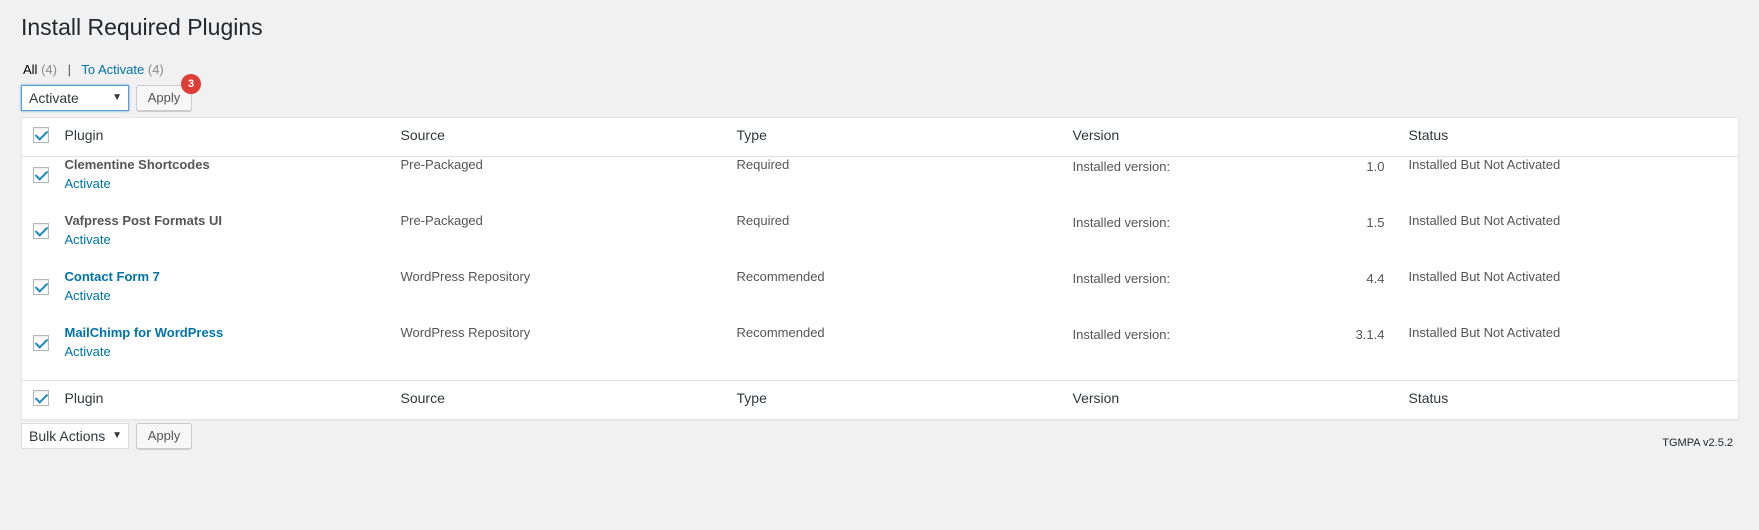  I want to click on filter-all-label: All, so click(30, 69).